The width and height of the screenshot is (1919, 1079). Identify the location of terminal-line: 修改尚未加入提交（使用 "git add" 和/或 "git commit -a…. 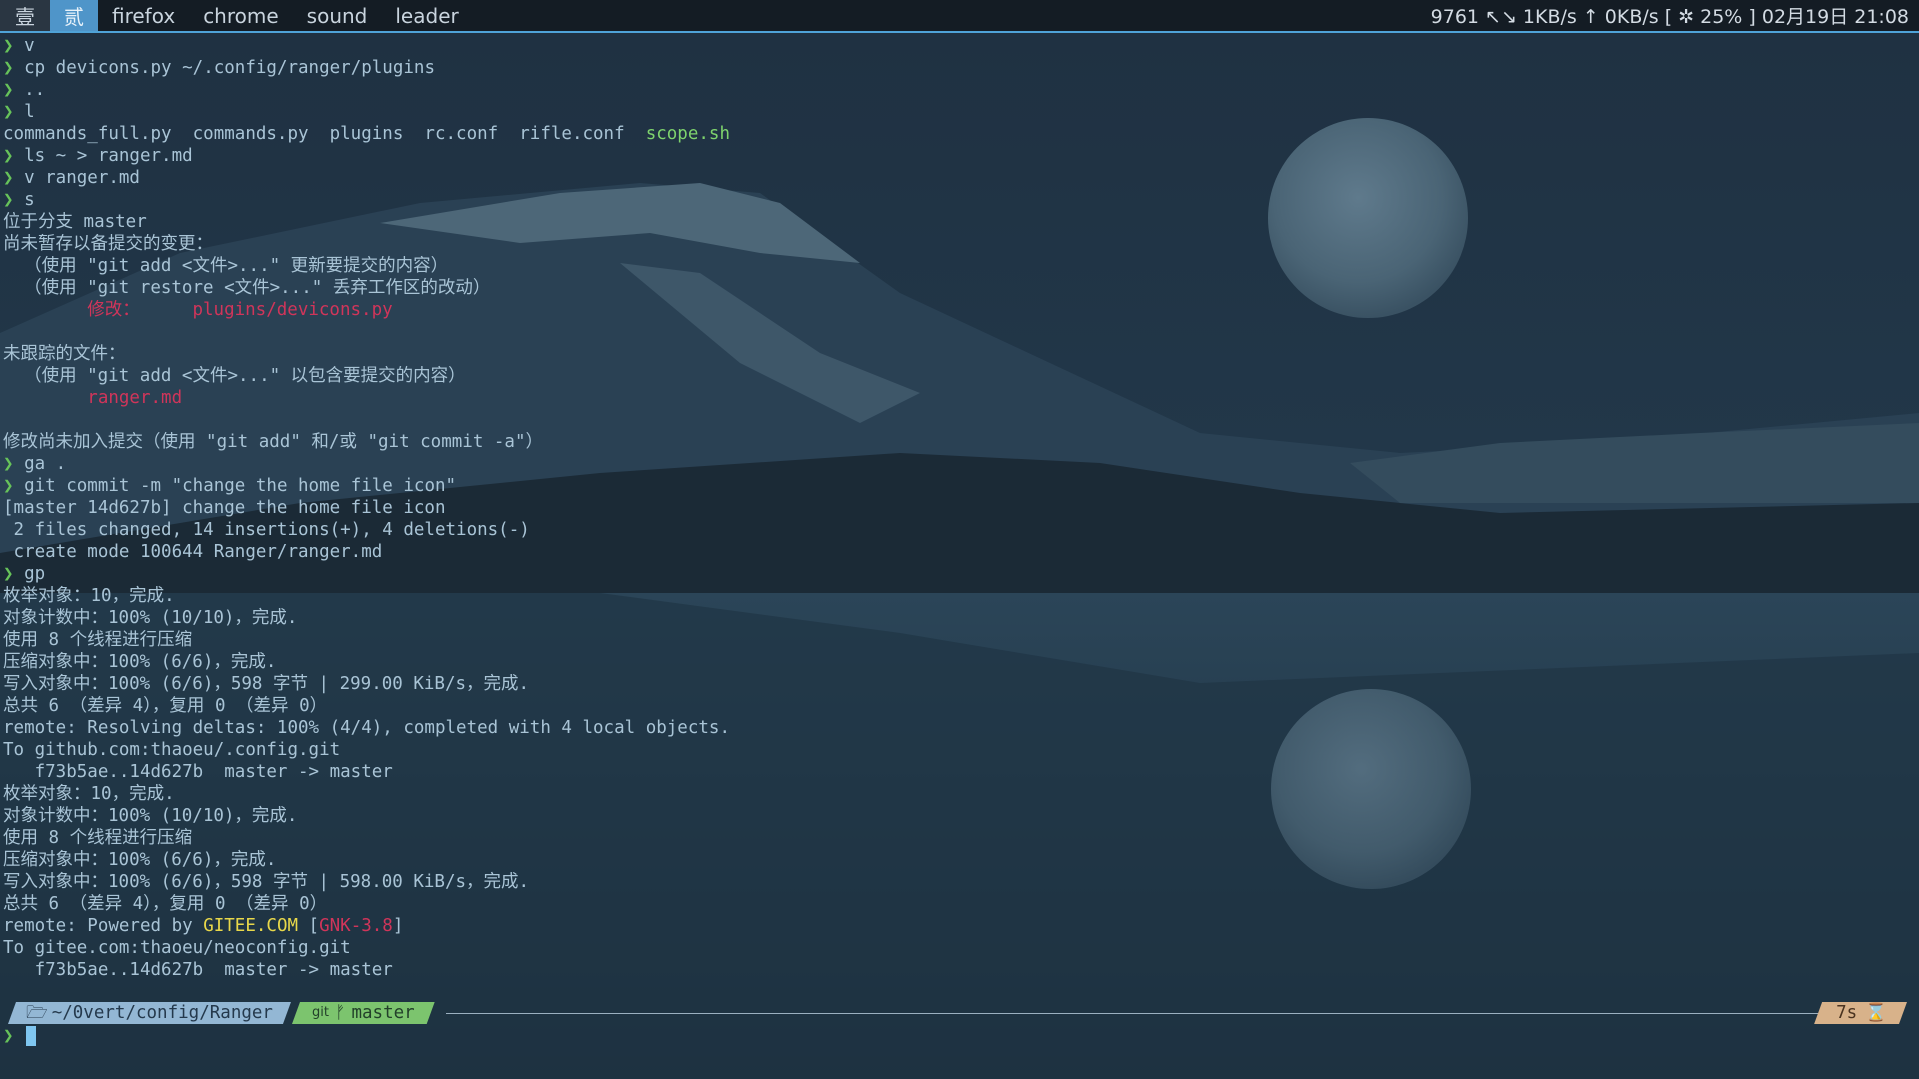
(958, 442).